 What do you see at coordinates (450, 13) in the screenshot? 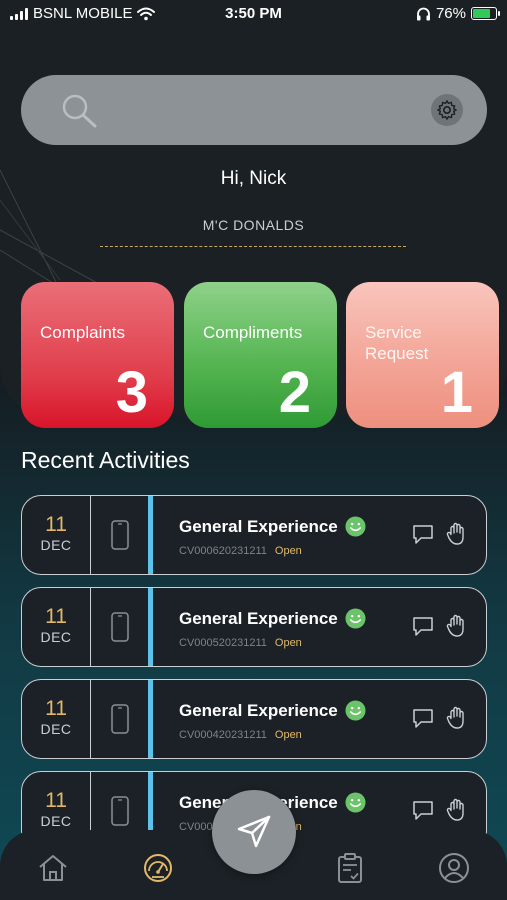
I see `battery-percent: 76%` at bounding box center [450, 13].